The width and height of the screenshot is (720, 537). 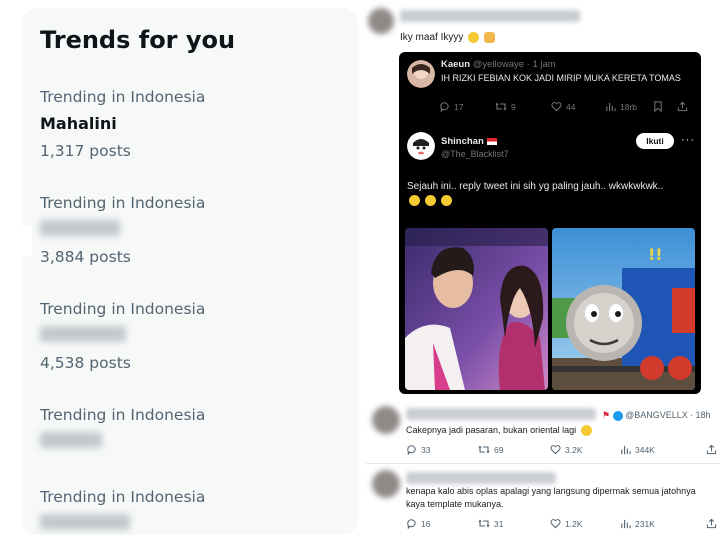 I want to click on tweet-image-person, so click(x=476, y=309).